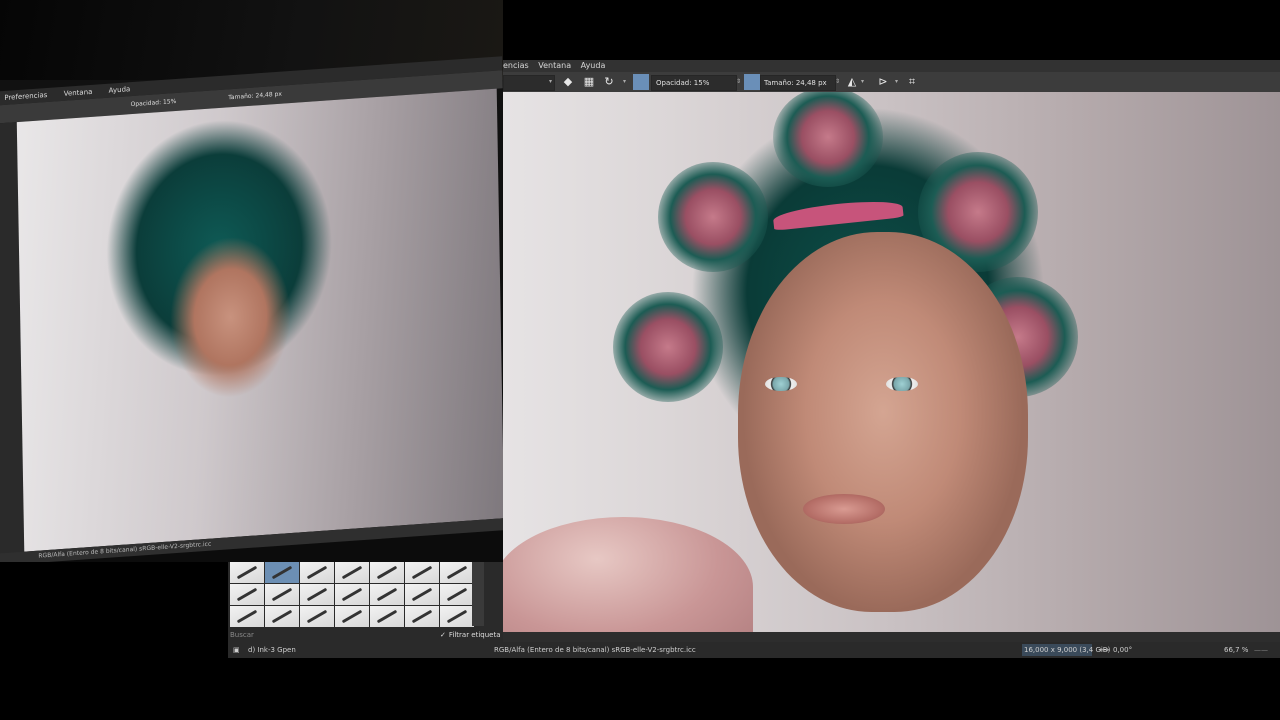 This screenshot has height=720, width=1280. Describe the element at coordinates (272, 650) in the screenshot. I see `brush-name: d) Ink-3 Gpen` at that location.